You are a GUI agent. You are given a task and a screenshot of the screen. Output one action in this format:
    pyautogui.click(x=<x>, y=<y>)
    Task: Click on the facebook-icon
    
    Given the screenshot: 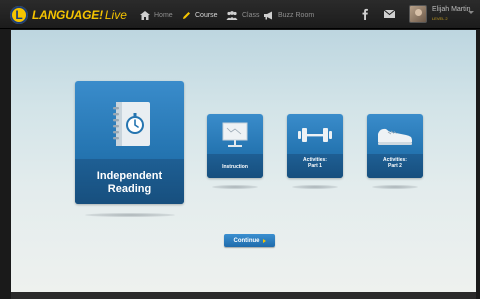 What is the action you would take?
    pyautogui.click(x=365, y=14)
    